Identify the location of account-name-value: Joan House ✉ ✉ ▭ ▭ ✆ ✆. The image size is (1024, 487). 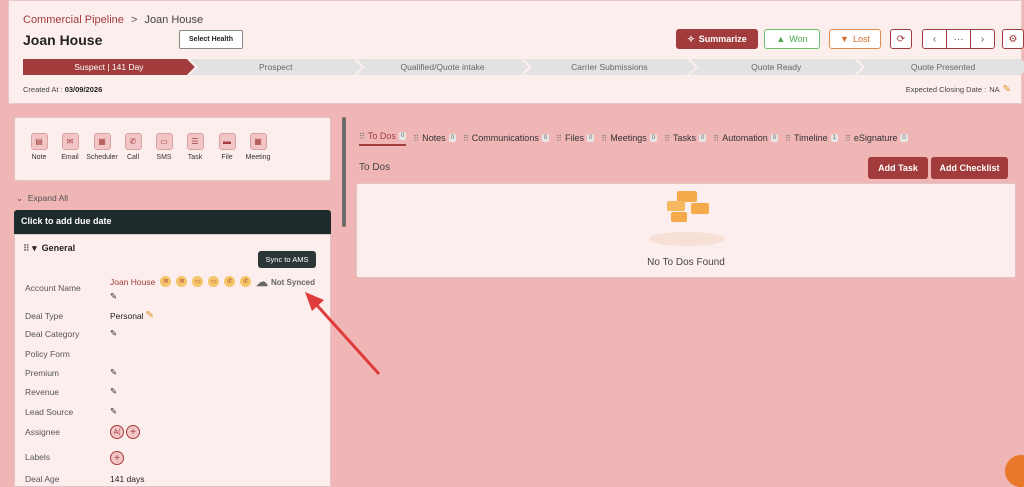
(181, 281).